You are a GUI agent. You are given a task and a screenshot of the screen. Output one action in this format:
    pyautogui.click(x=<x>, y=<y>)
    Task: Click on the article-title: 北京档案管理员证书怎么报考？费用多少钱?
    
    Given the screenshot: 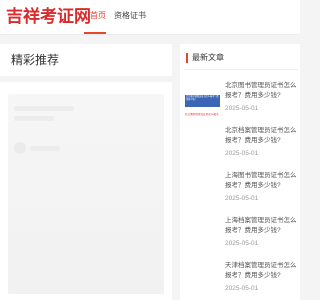 What is the action you would take?
    pyautogui.click(x=261, y=136)
    